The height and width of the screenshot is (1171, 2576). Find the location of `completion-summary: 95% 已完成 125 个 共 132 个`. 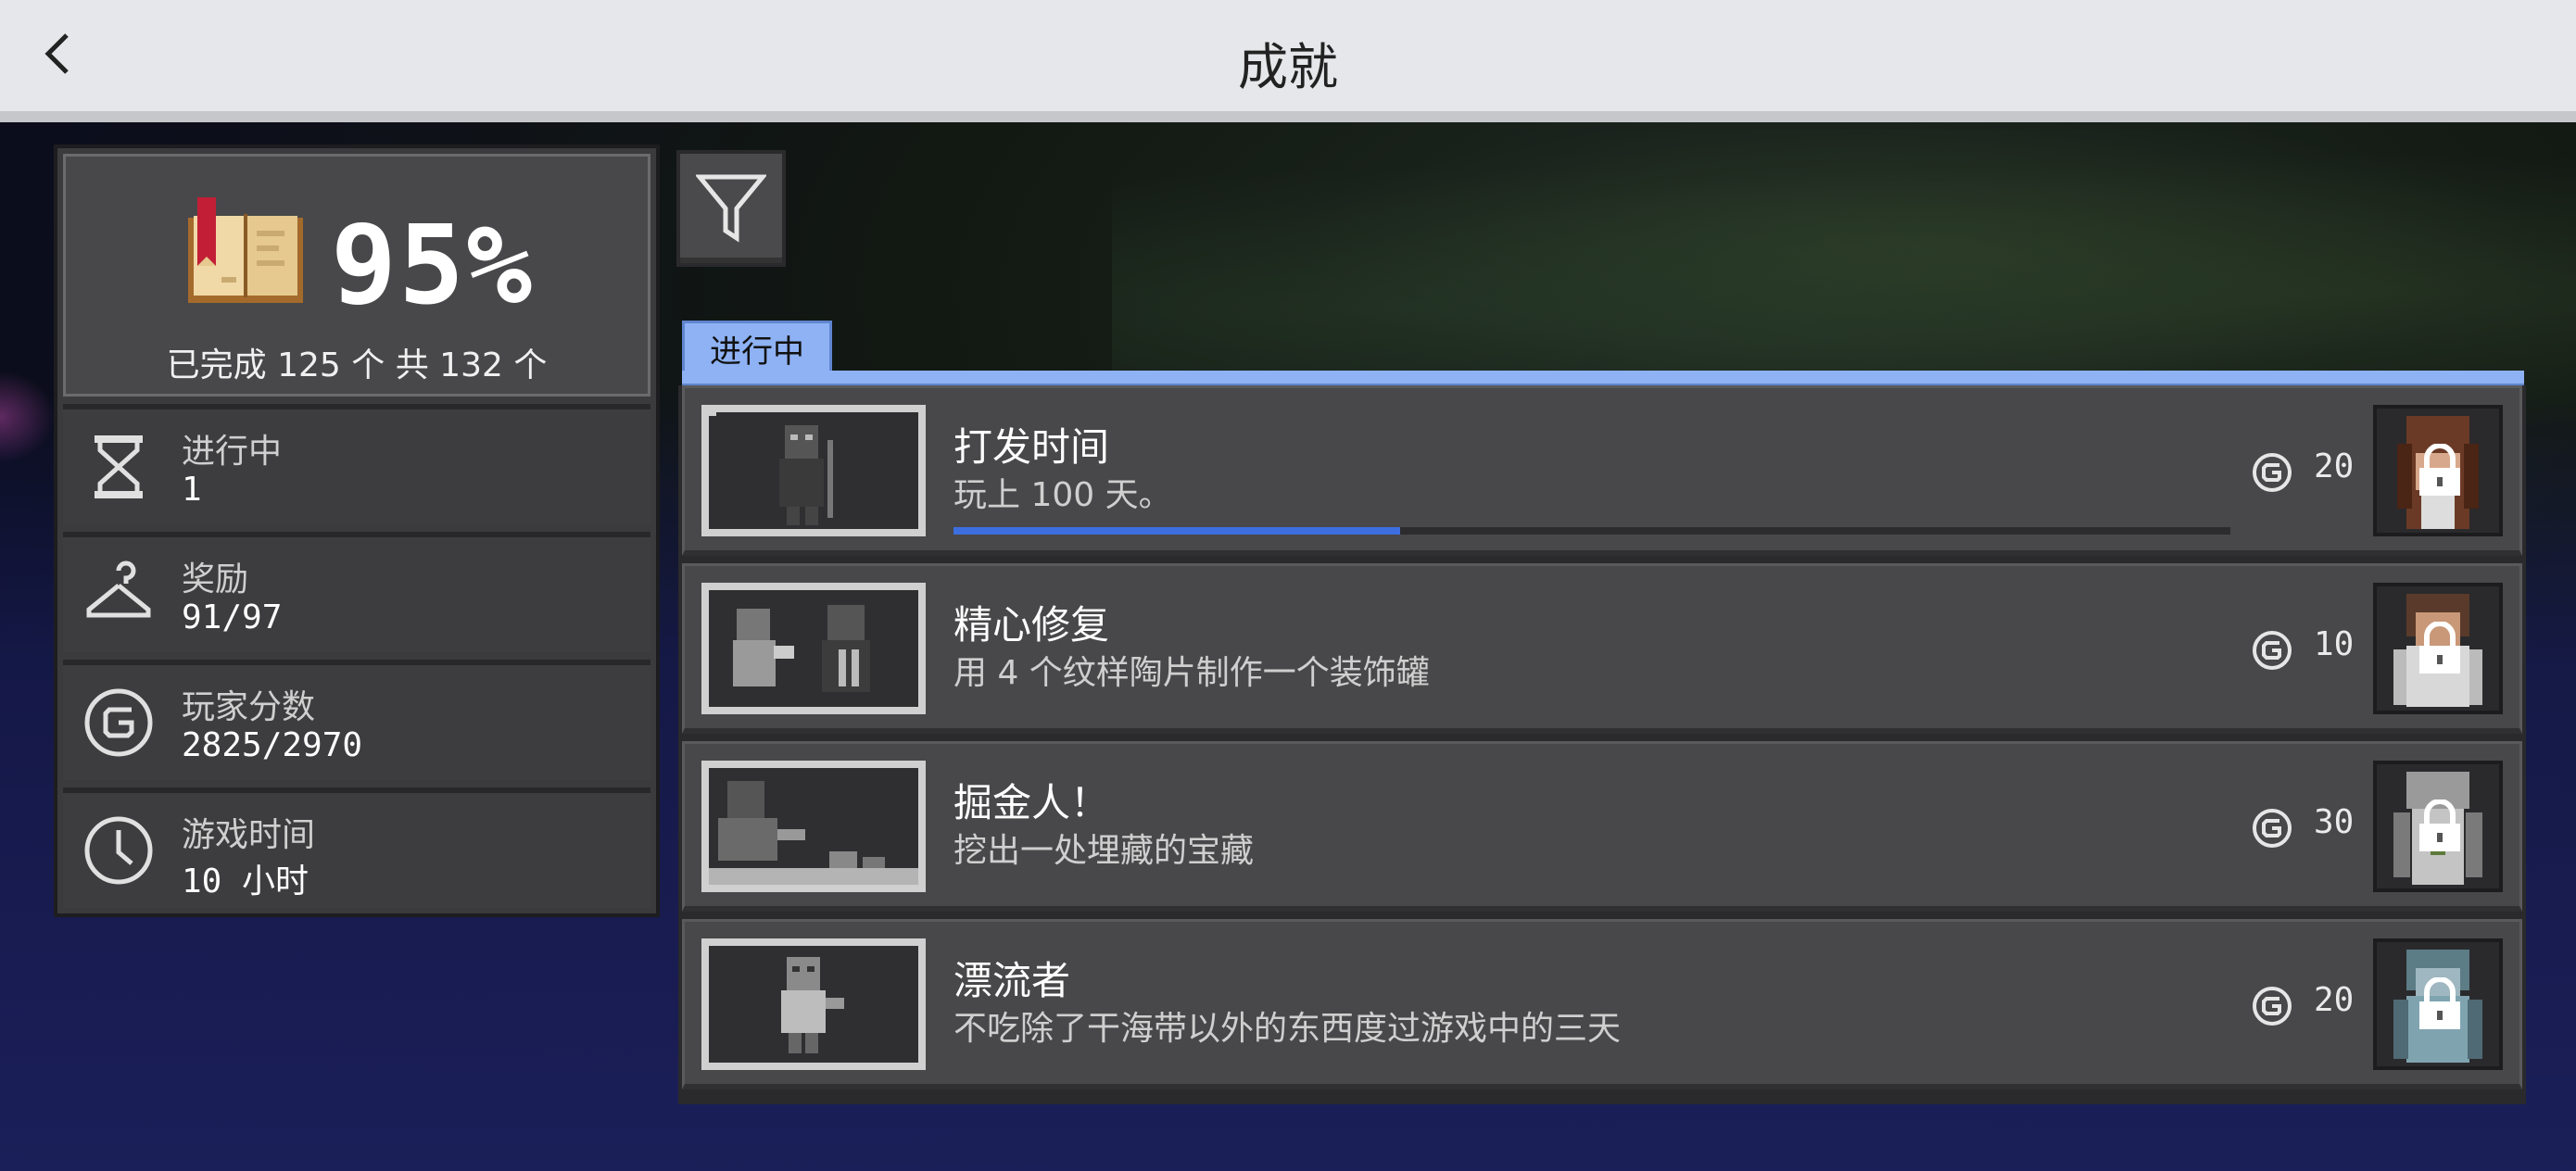

completion-summary: 95% 已完成 125 个 共 132 个 is located at coordinates (356, 275).